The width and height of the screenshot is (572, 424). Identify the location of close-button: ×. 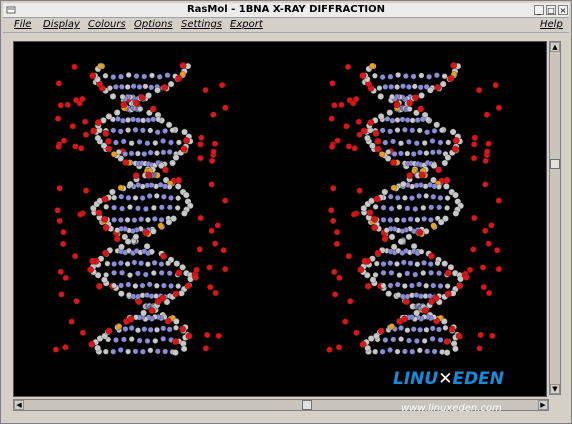
(563, 10).